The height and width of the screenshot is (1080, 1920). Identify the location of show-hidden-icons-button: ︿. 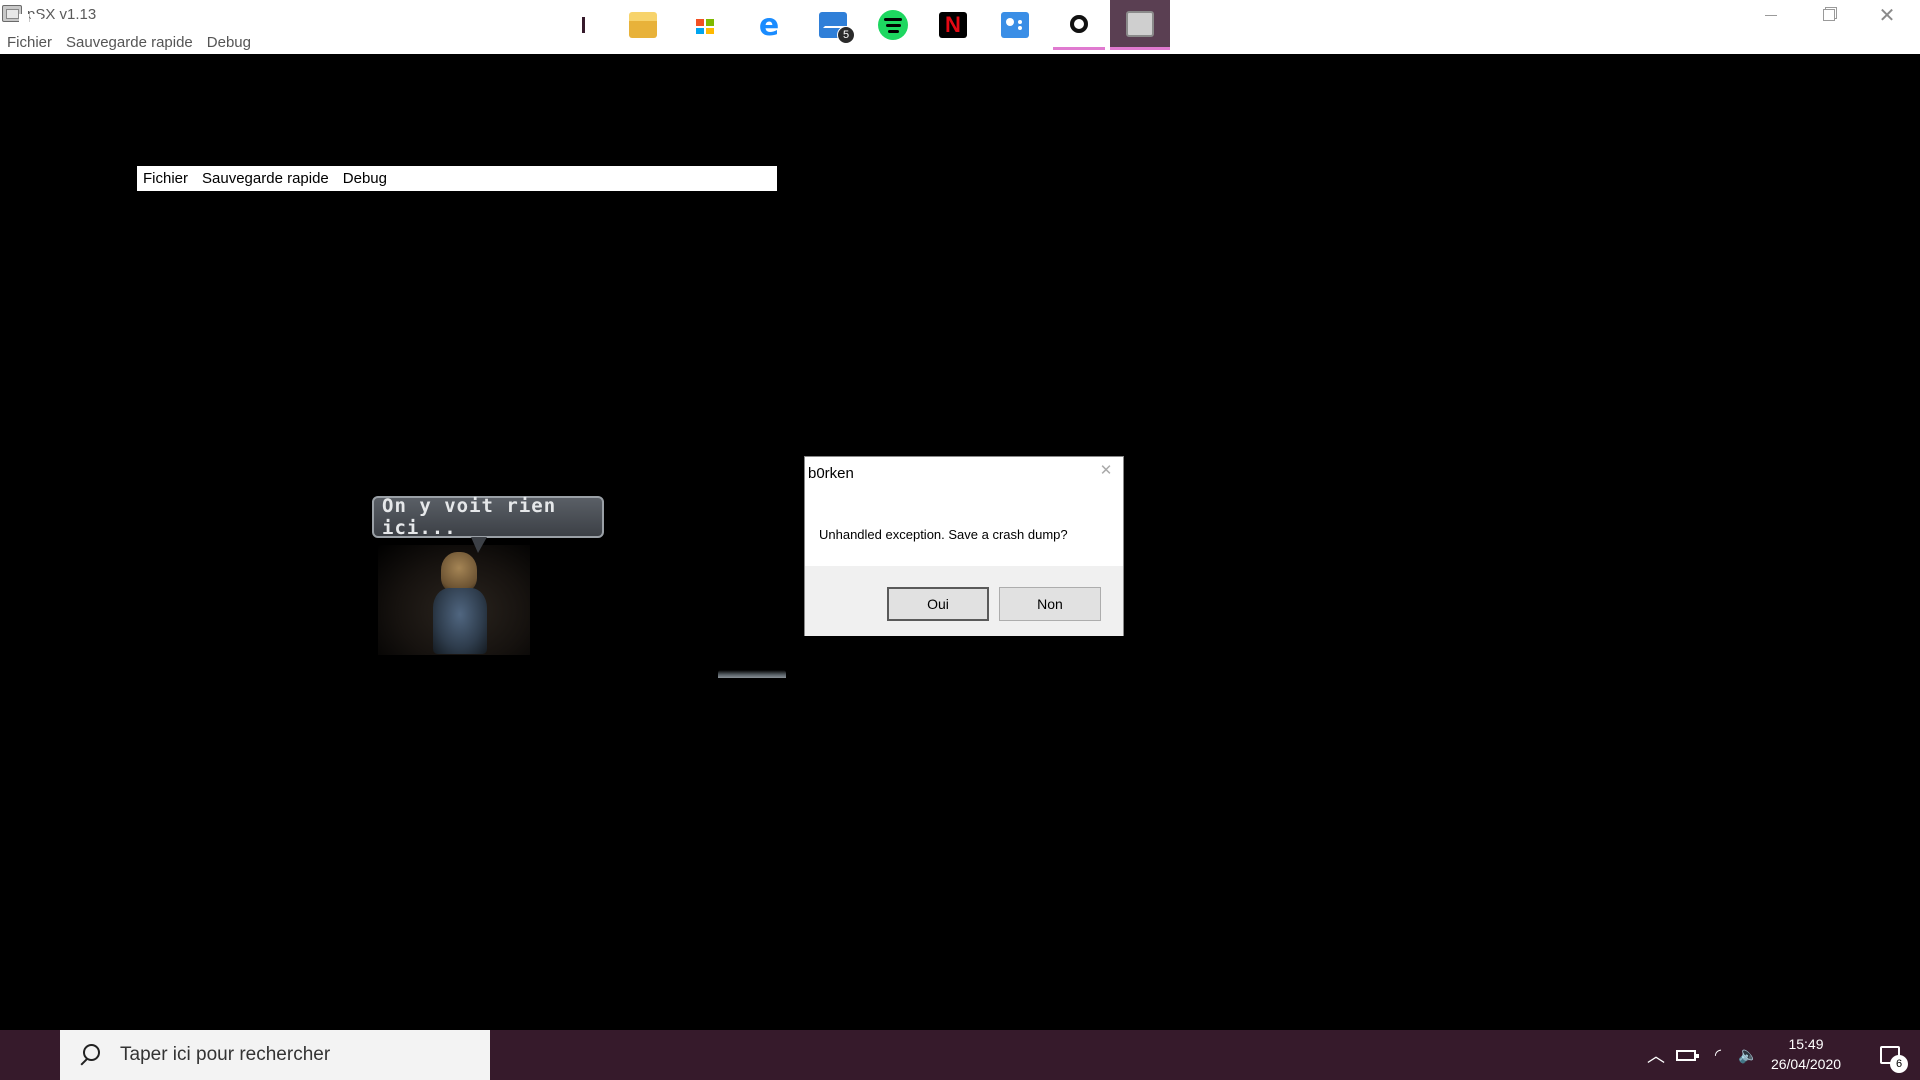
(1656, 1055).